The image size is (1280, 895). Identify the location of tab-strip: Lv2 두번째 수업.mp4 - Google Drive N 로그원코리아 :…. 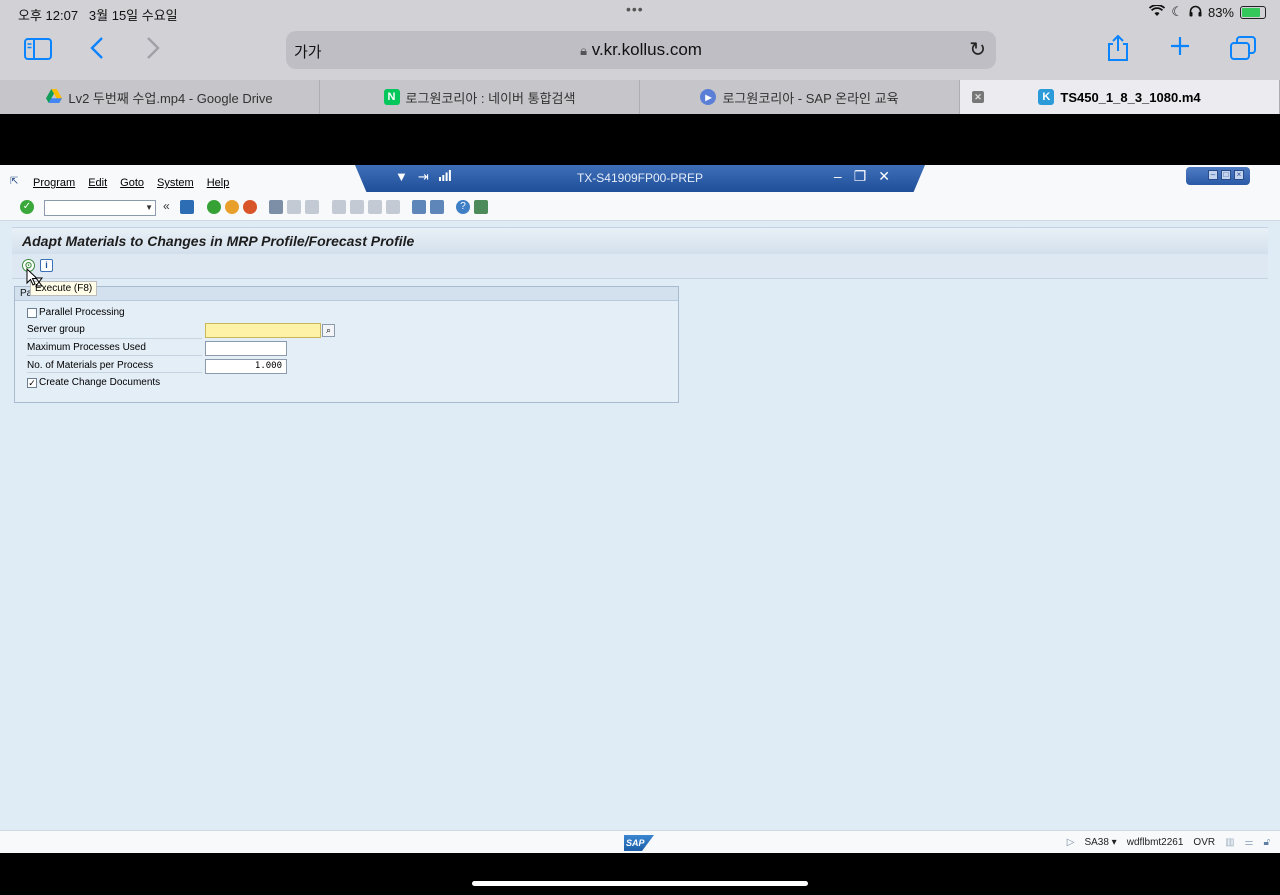
(640, 97).